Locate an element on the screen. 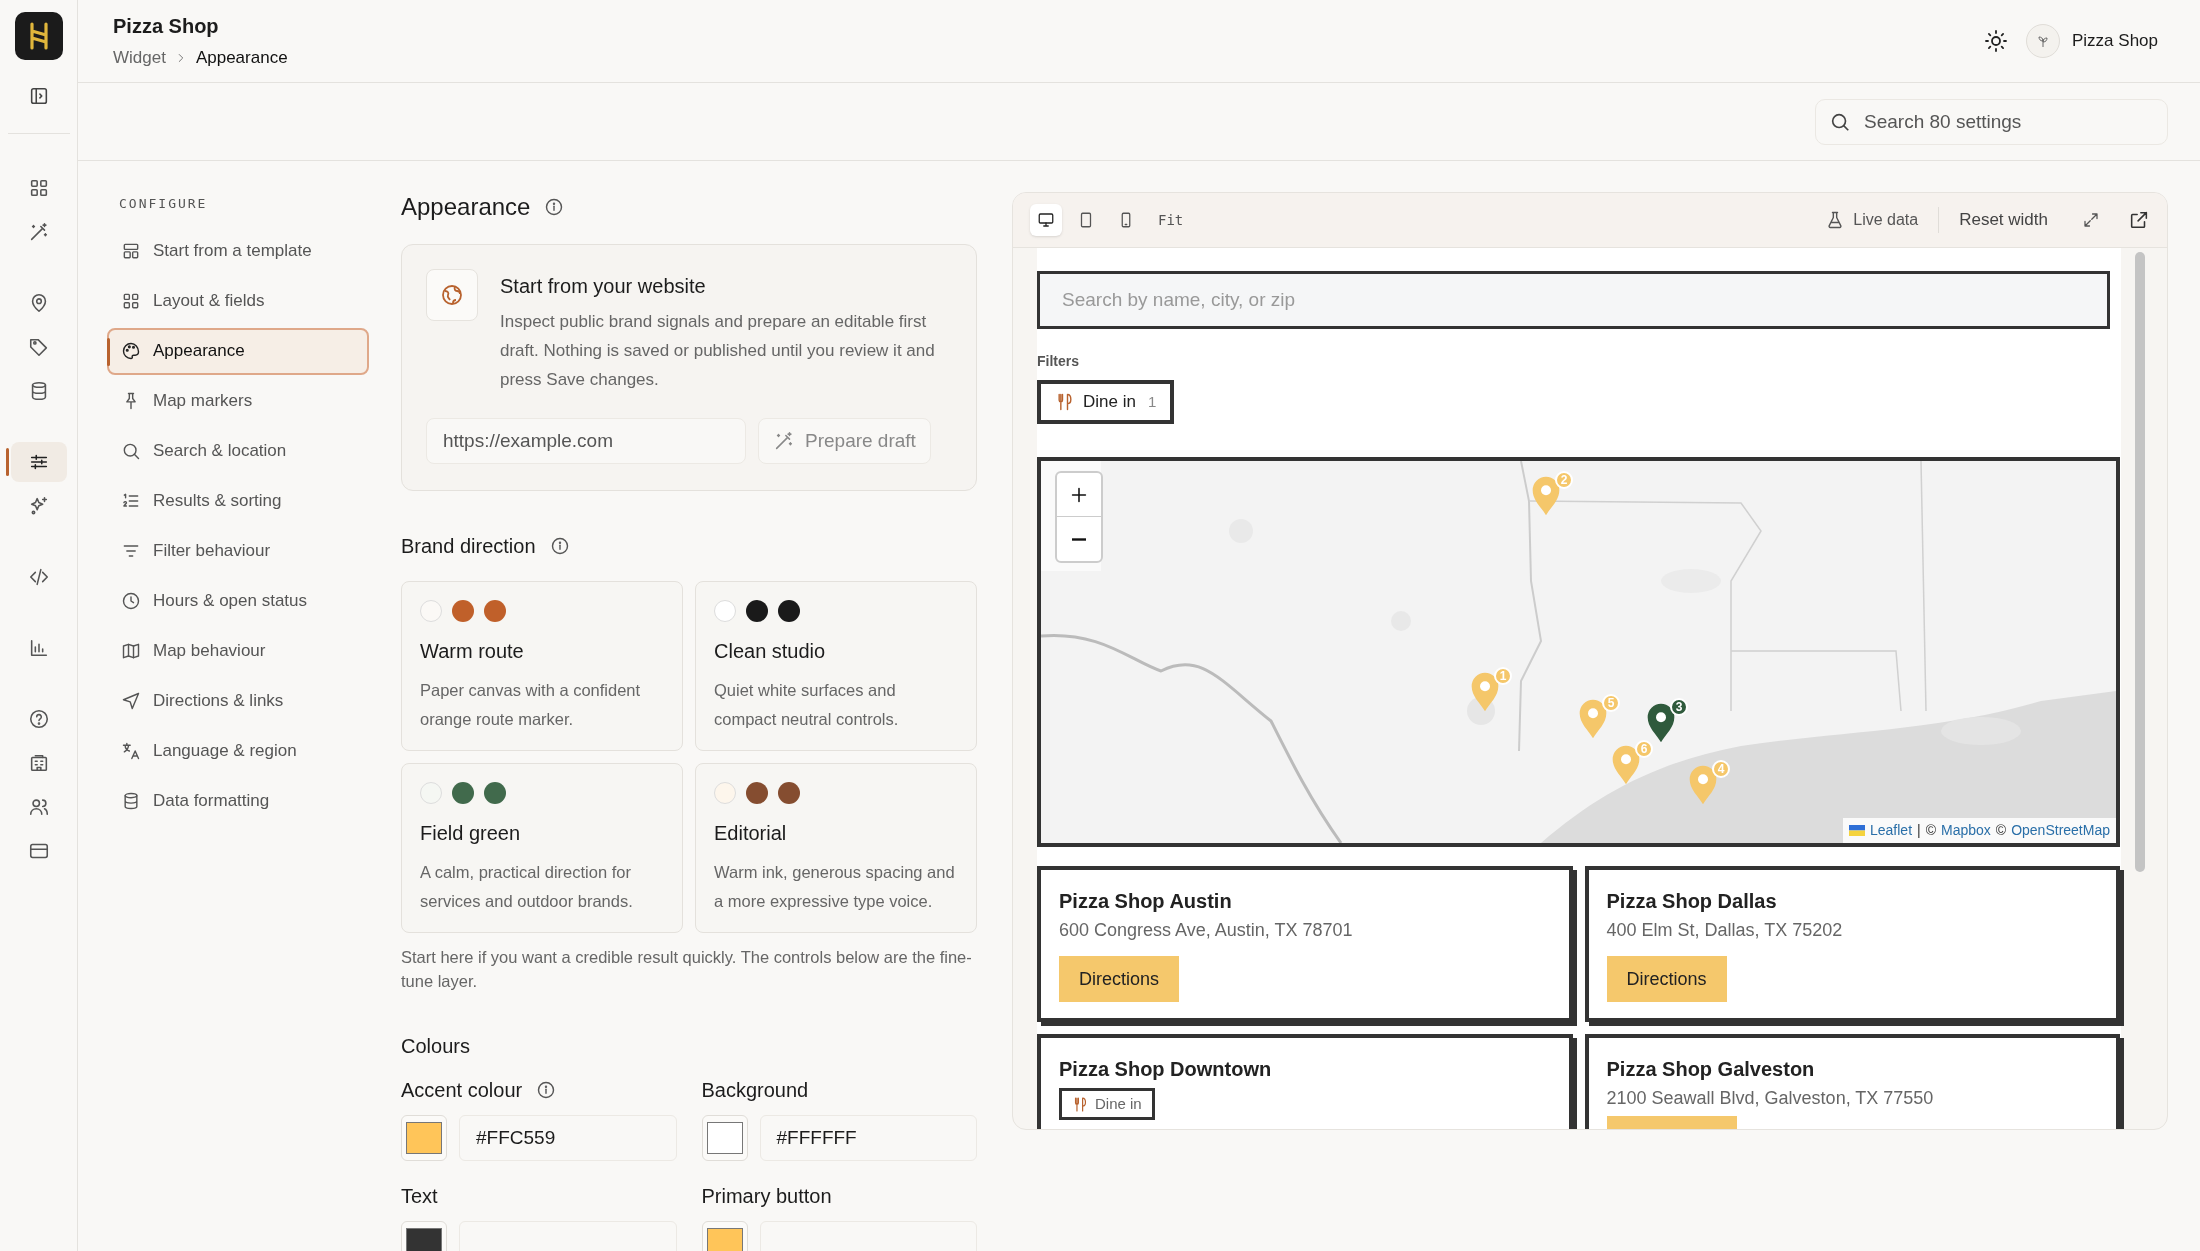 The image size is (2200, 1251). grid-icon is located at coordinates (131, 301).